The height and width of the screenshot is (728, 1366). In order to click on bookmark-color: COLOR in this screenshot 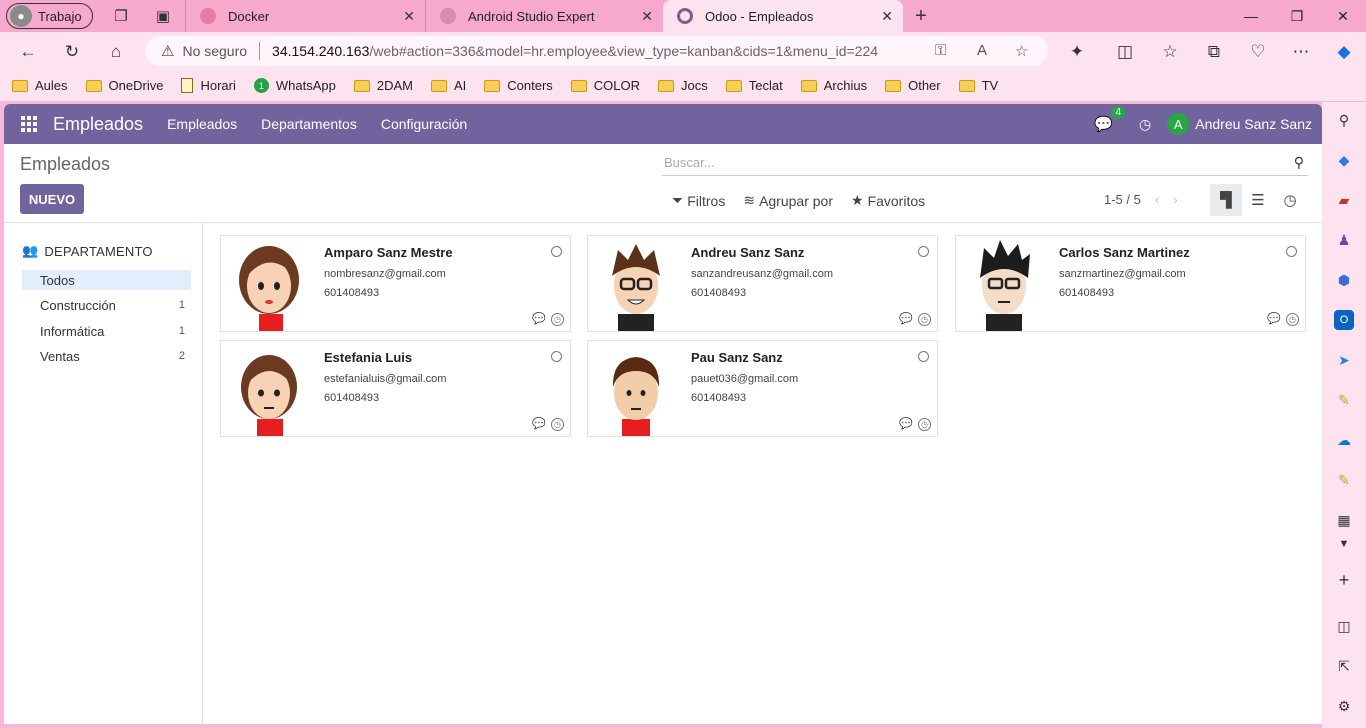, I will do `click(605, 85)`.